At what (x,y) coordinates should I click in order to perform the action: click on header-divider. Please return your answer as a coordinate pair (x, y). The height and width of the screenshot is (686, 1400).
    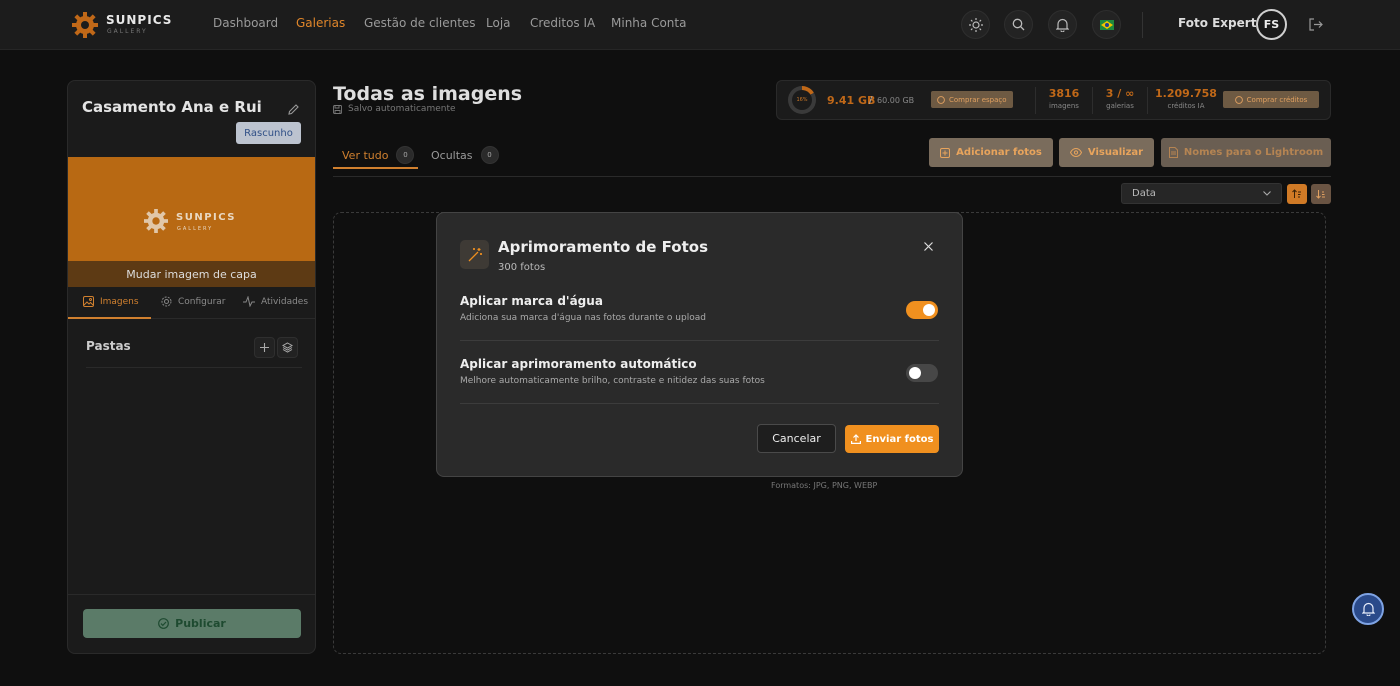
    Looking at the image, I should click on (1142, 25).